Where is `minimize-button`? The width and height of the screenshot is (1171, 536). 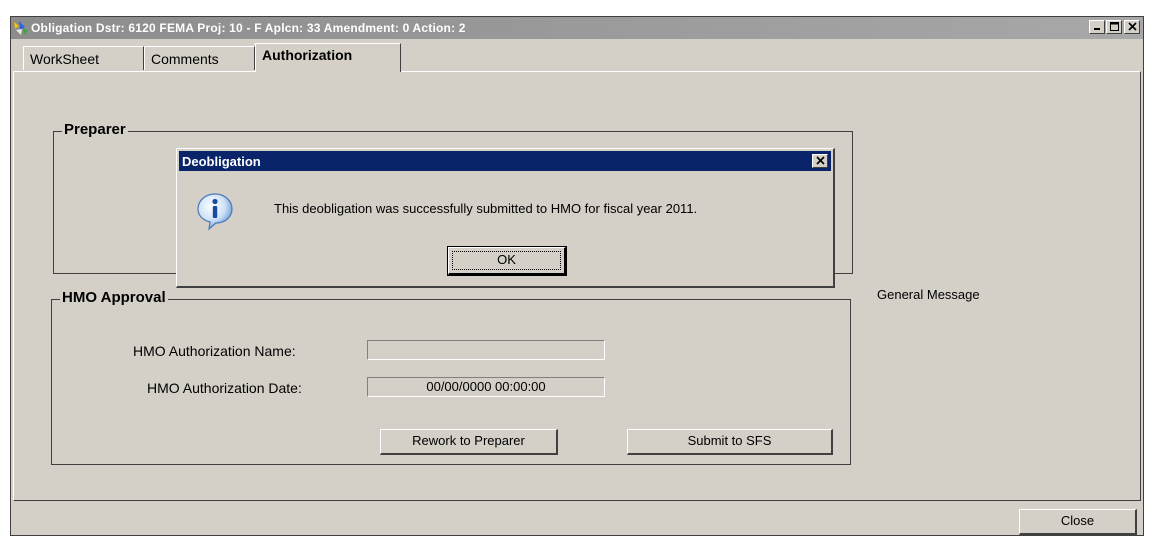
minimize-button is located at coordinates (1097, 27).